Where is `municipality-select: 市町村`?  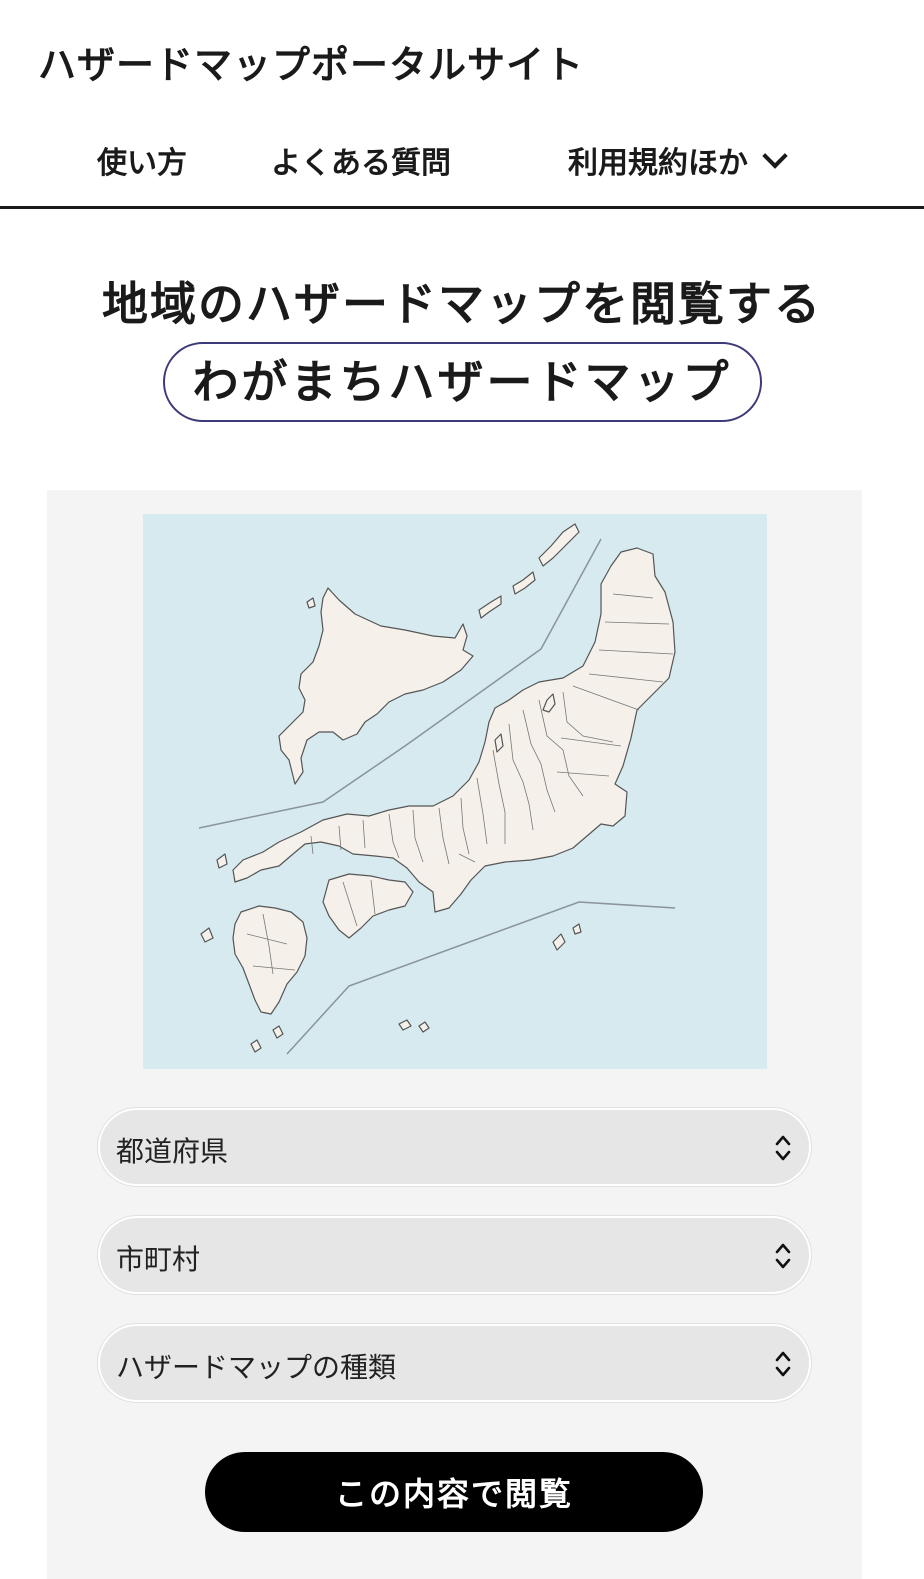 municipality-select: 市町村 is located at coordinates (454, 1255).